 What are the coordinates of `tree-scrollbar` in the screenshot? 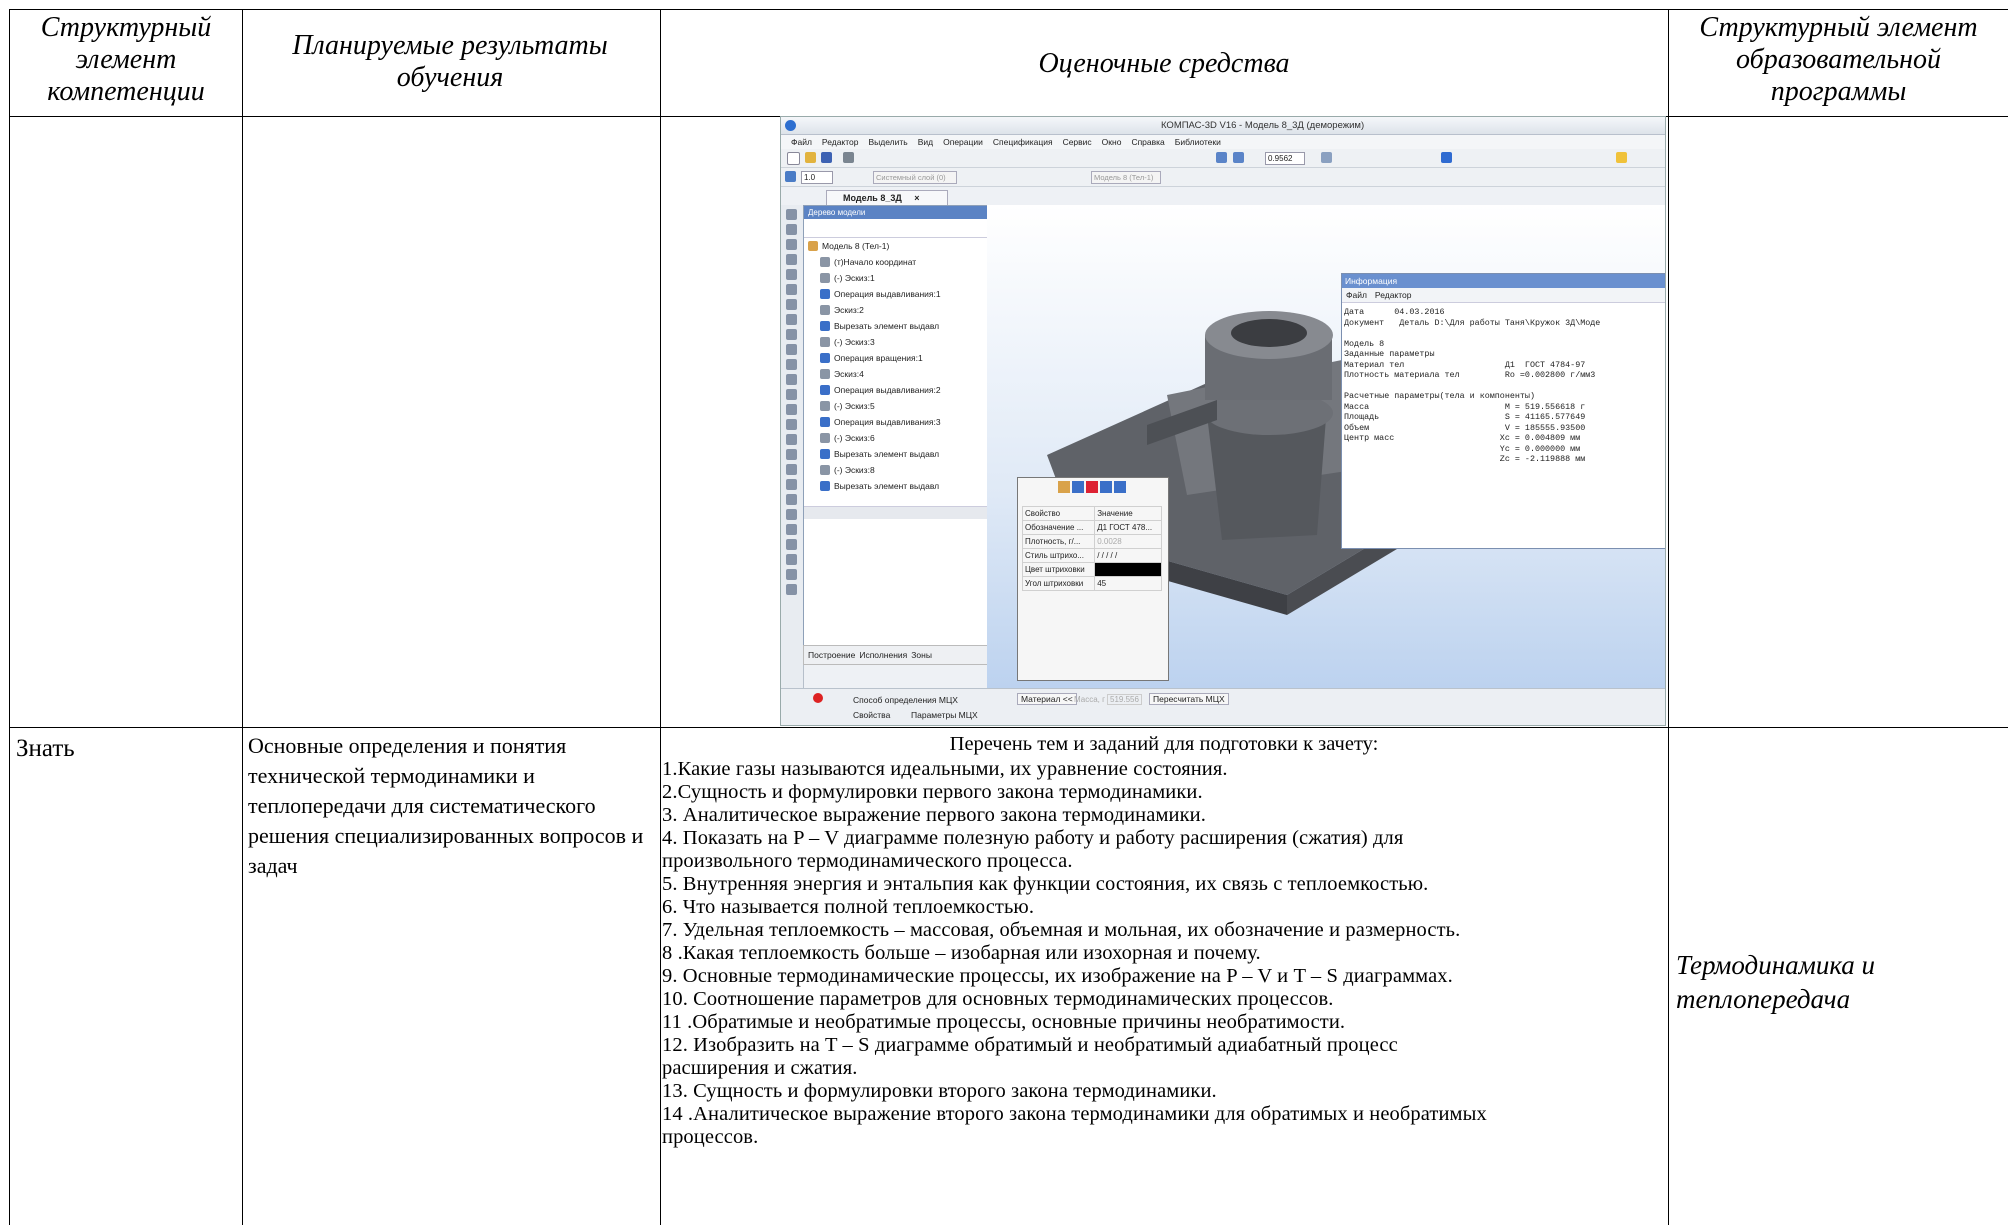 It's located at (896, 512).